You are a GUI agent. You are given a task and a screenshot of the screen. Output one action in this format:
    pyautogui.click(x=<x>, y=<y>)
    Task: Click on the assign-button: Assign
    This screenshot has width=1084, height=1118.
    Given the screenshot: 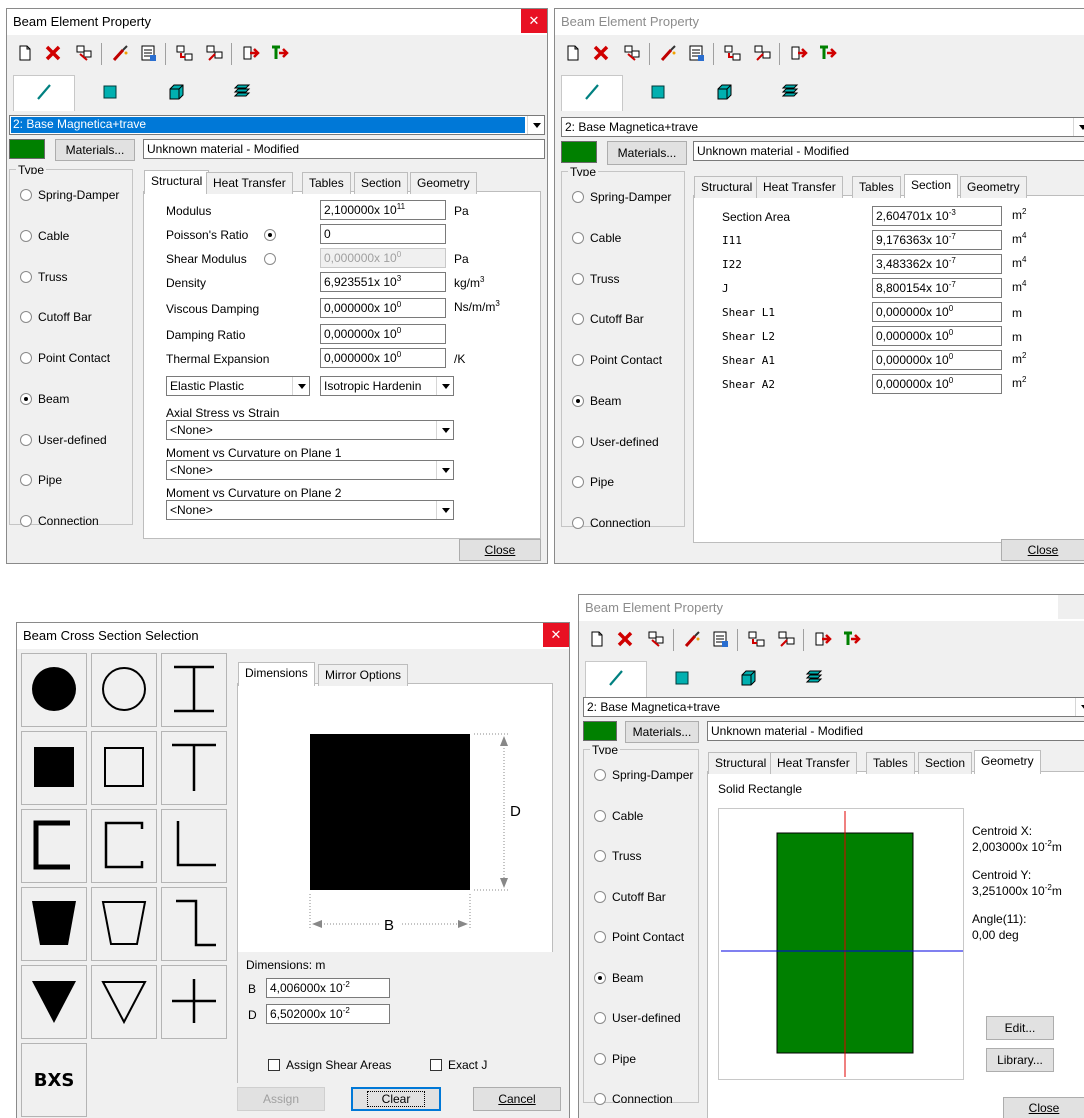 What is the action you would take?
    pyautogui.click(x=281, y=1099)
    